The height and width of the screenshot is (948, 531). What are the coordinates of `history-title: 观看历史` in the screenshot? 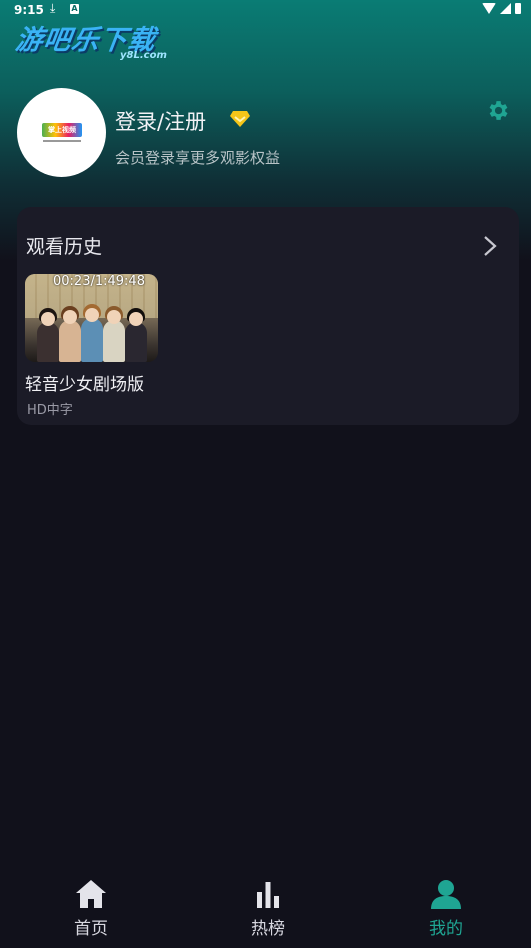 It's located at (64, 247).